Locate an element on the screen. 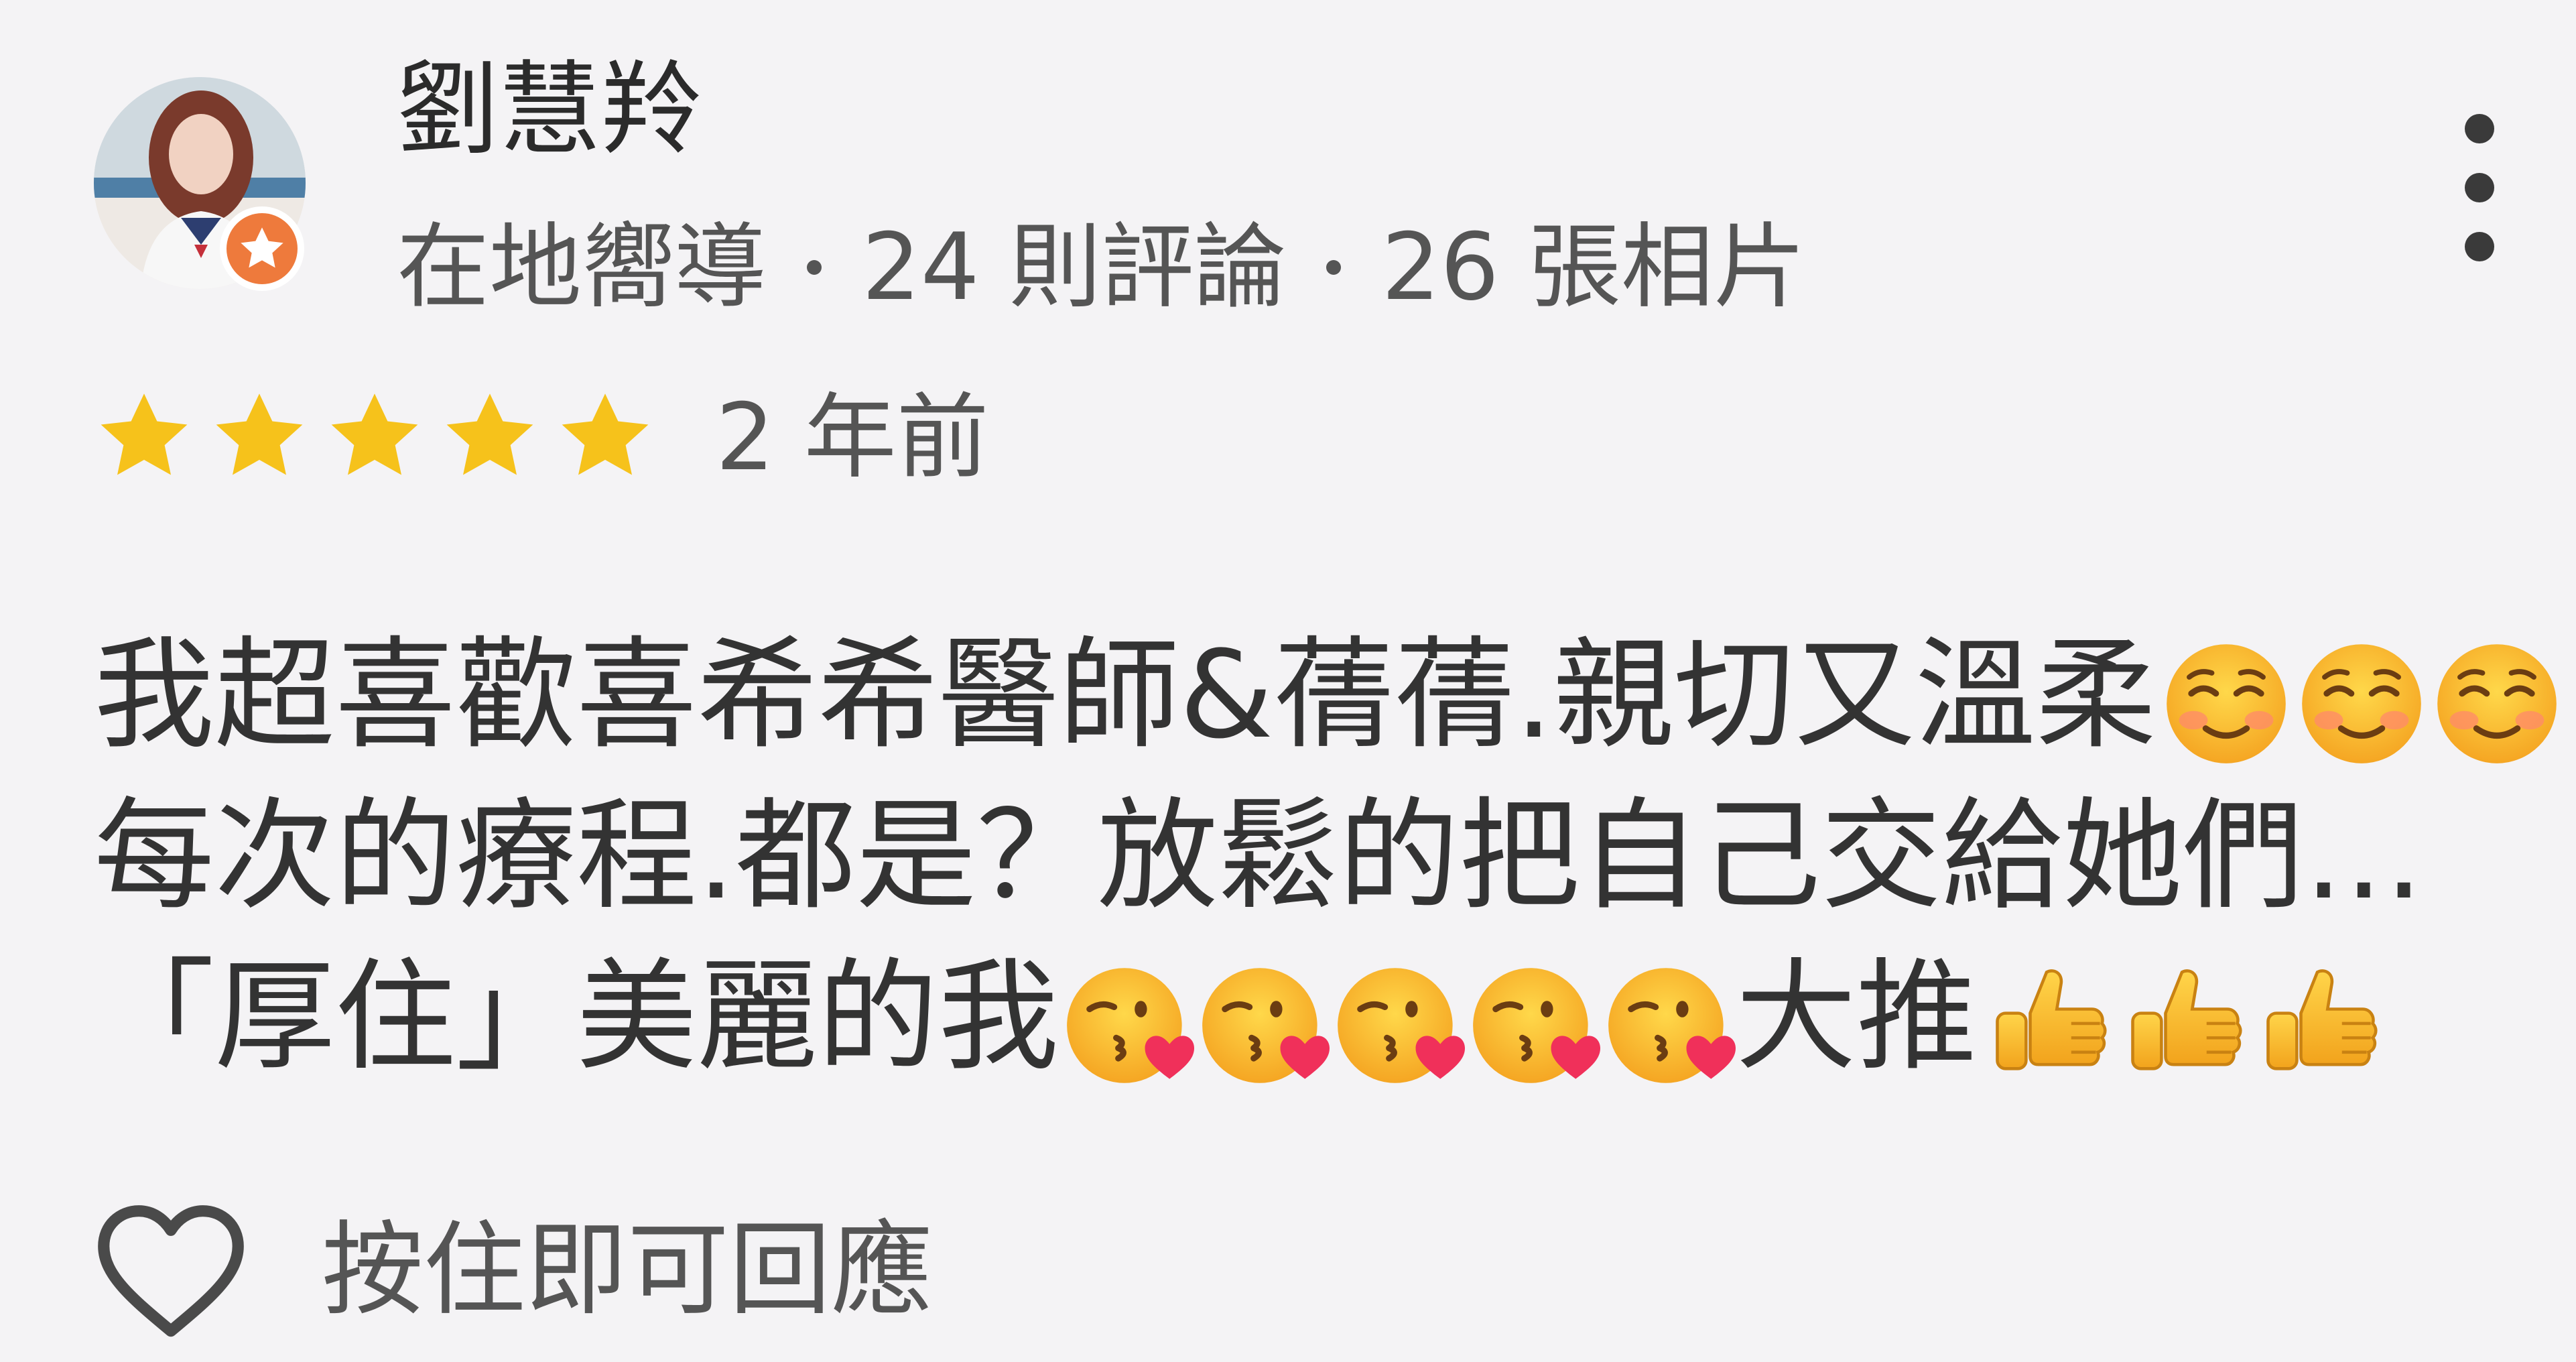  star-rating is located at coordinates (374, 437).